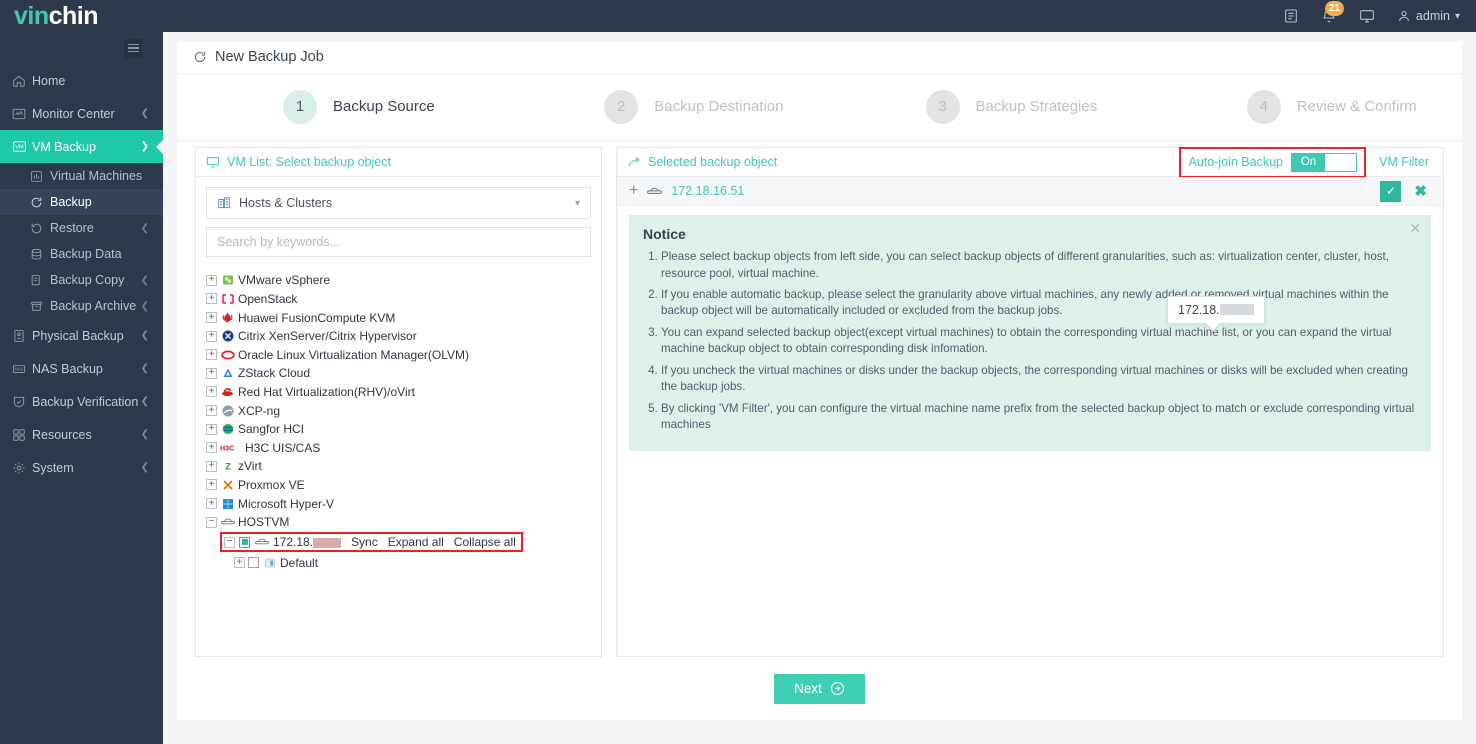 Image resolution: width=1476 pixels, height=744 pixels. I want to click on selected-object-row: + 172.18.16.51 ✓ ✖, so click(1030, 192).